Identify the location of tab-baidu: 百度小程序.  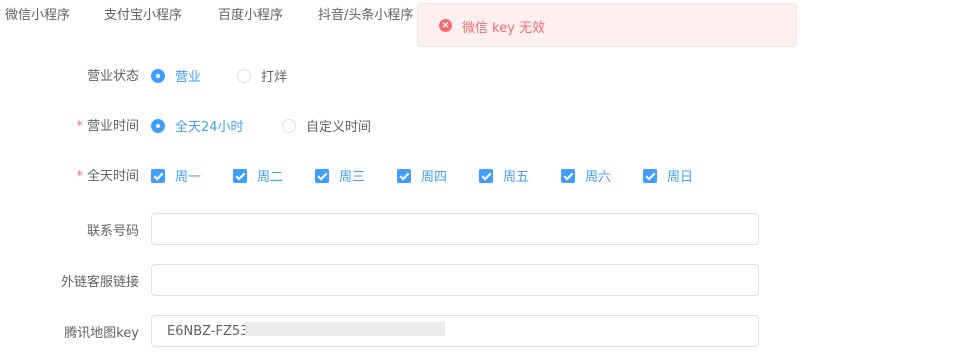
(250, 13).